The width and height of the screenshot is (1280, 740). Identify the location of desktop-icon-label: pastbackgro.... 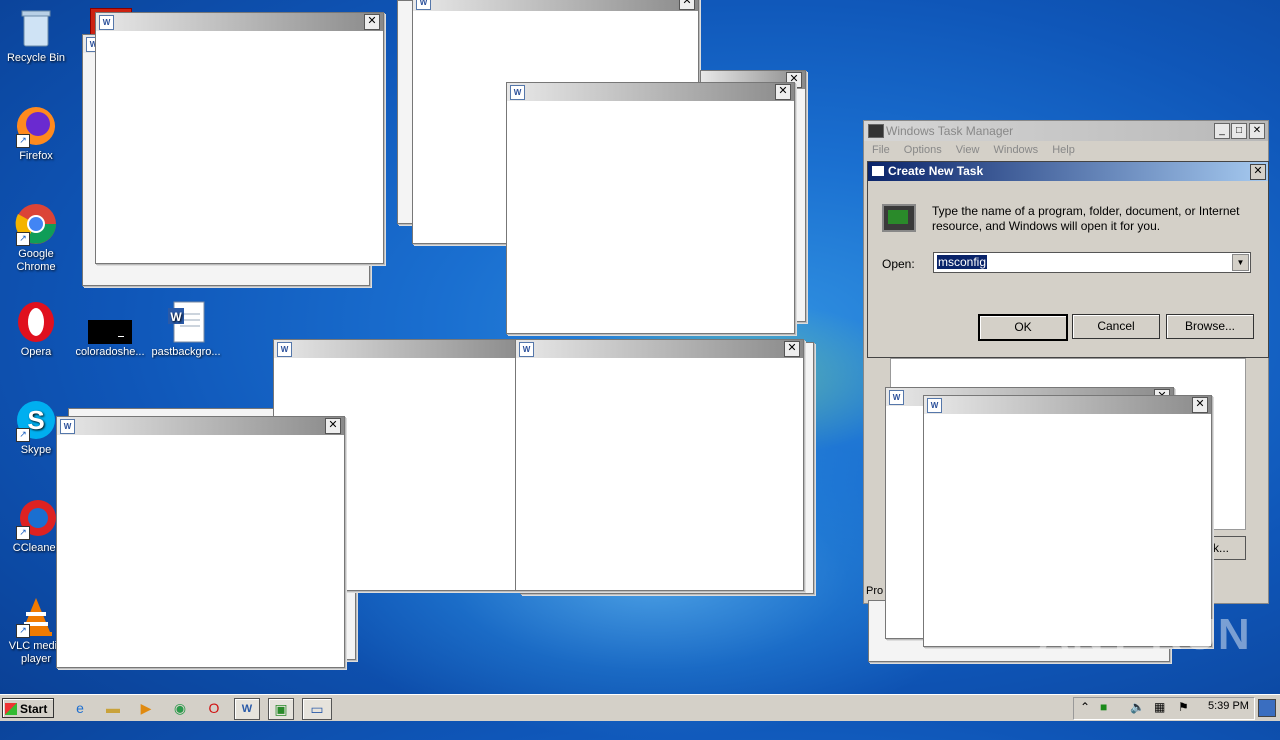
(186, 352).